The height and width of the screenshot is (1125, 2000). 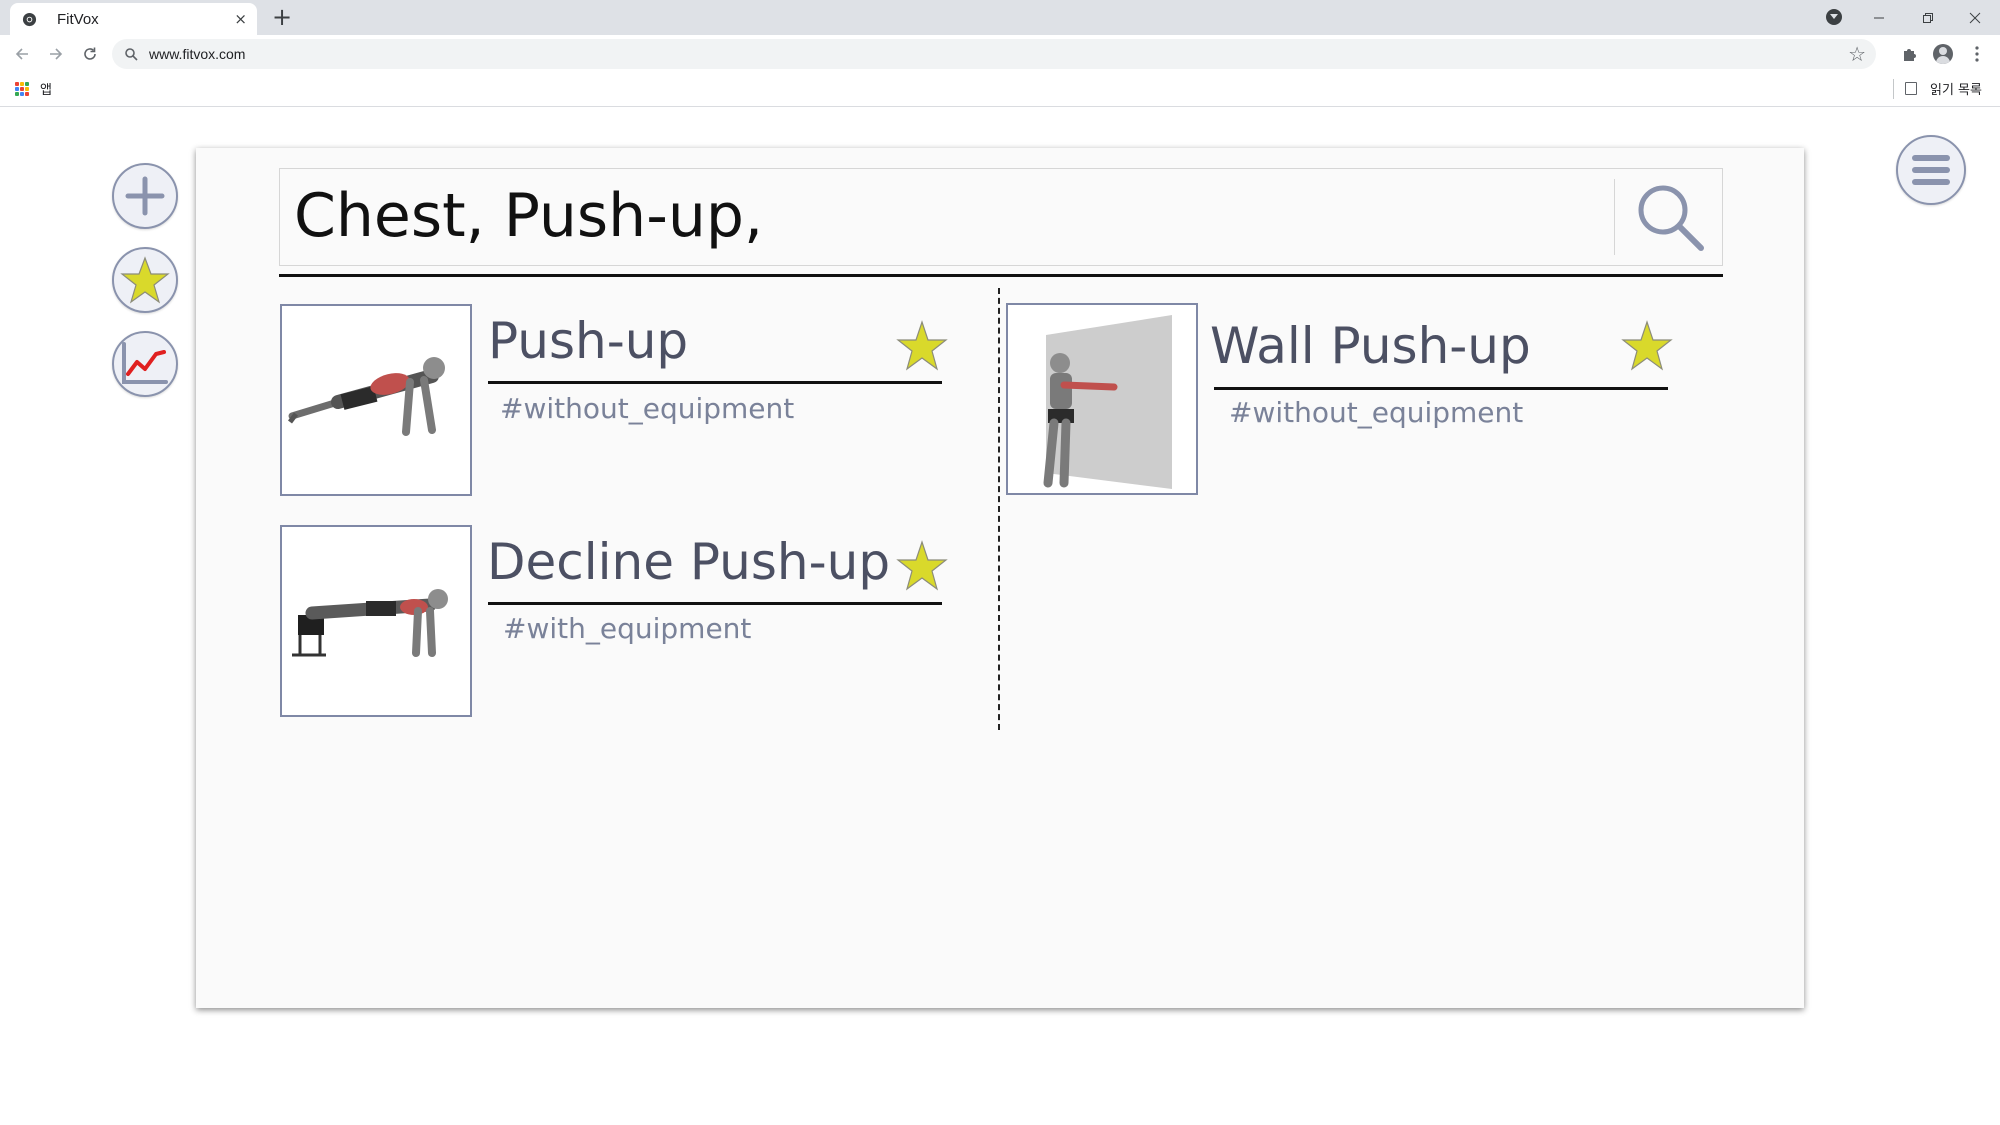 I want to click on hamburger-icon, so click(x=1931, y=170).